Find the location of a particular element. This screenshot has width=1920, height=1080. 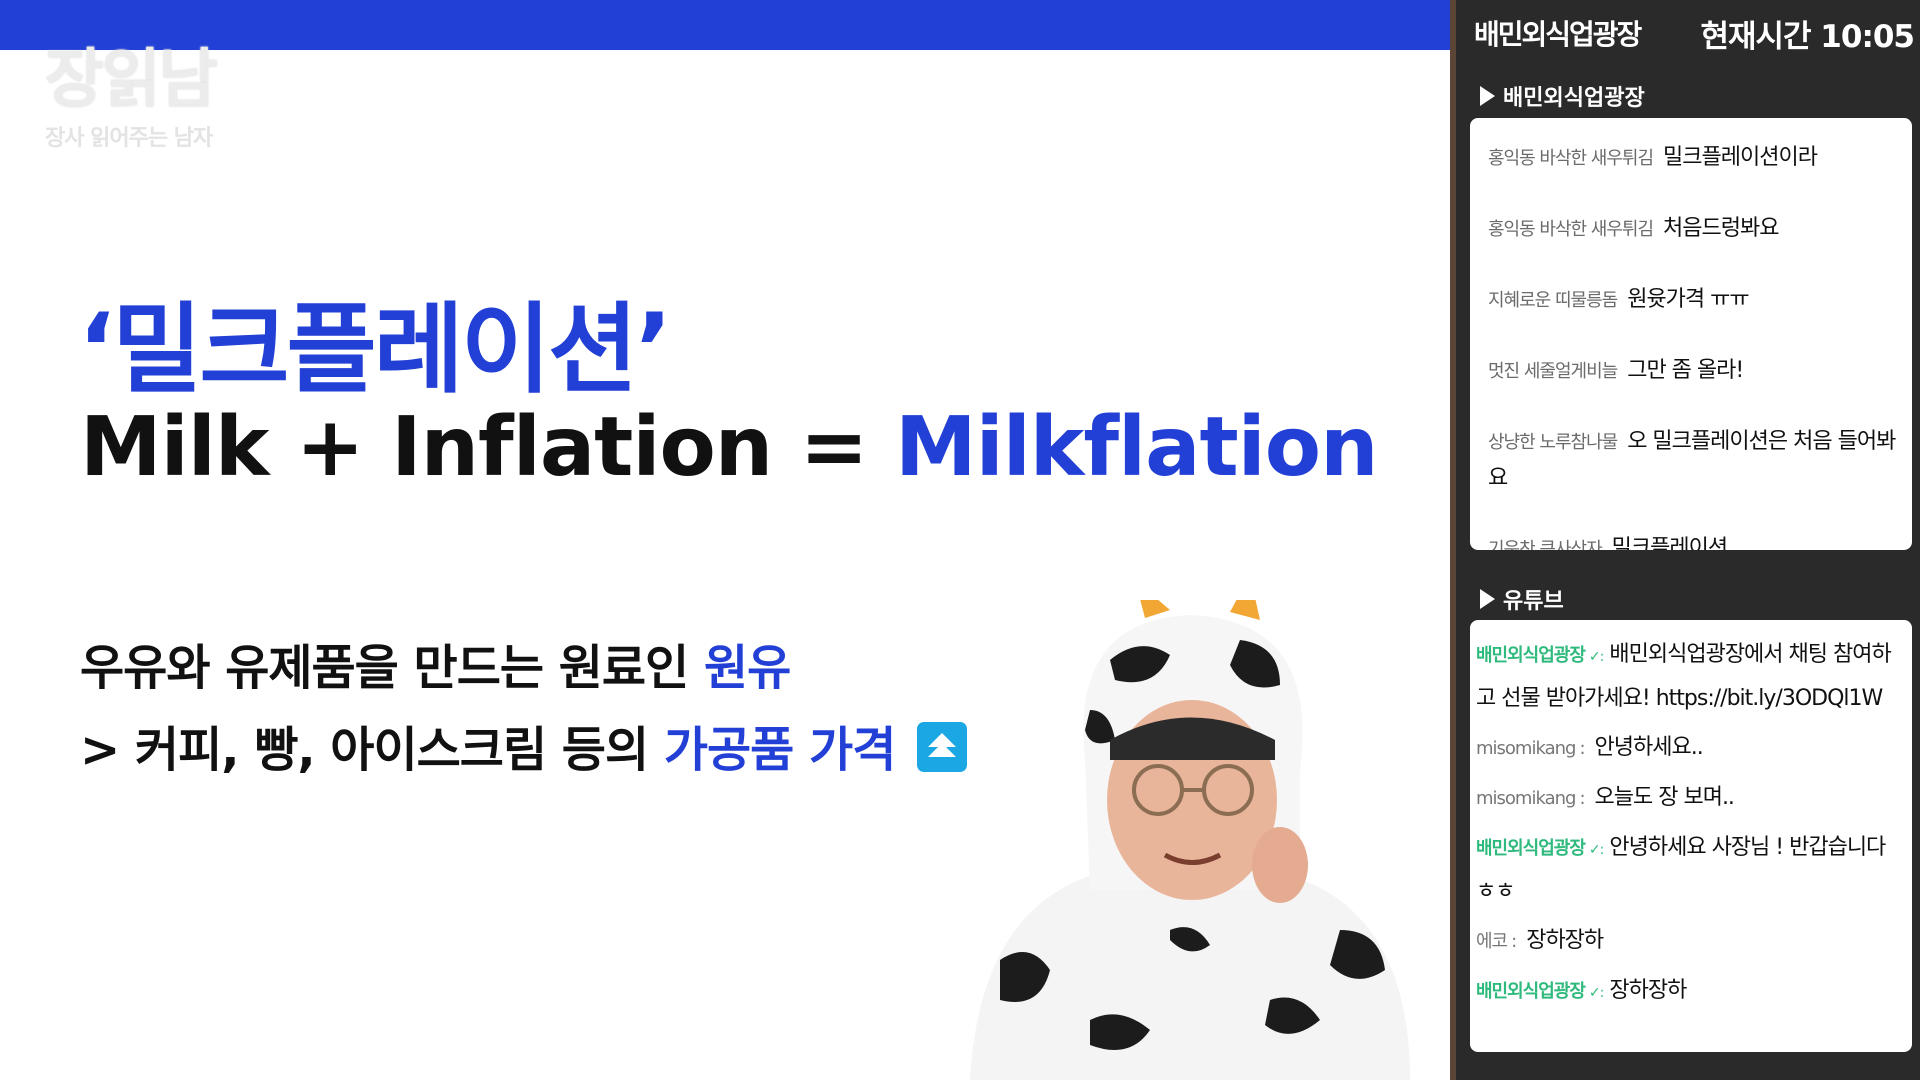

section-title-baemin: 배민외식업광장 is located at coordinates (1562, 96).